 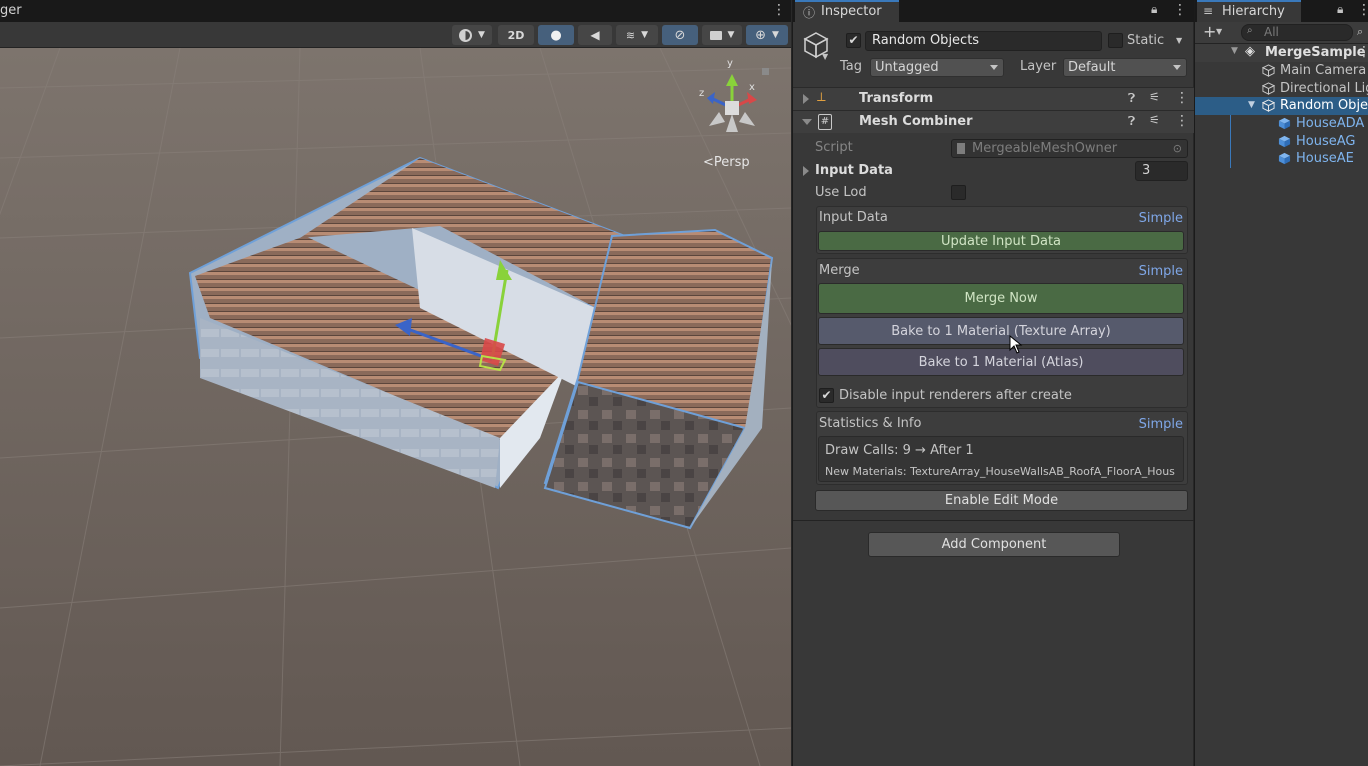 I want to click on collapse-arrow-icon, so click(x=807, y=122).